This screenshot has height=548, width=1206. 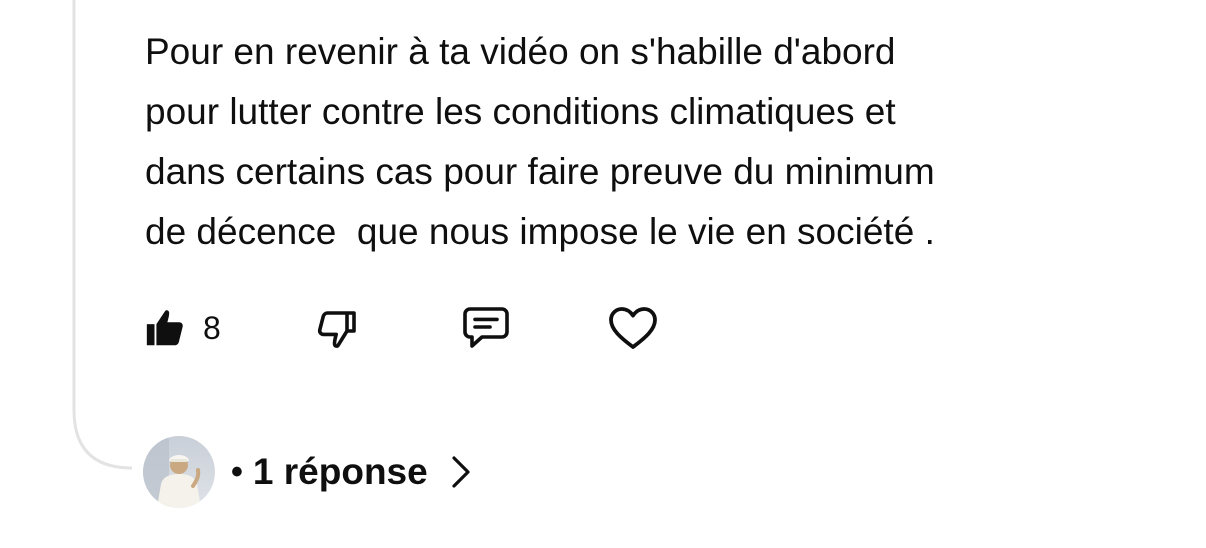 I want to click on thumbs-down-icon, so click(x=337, y=328).